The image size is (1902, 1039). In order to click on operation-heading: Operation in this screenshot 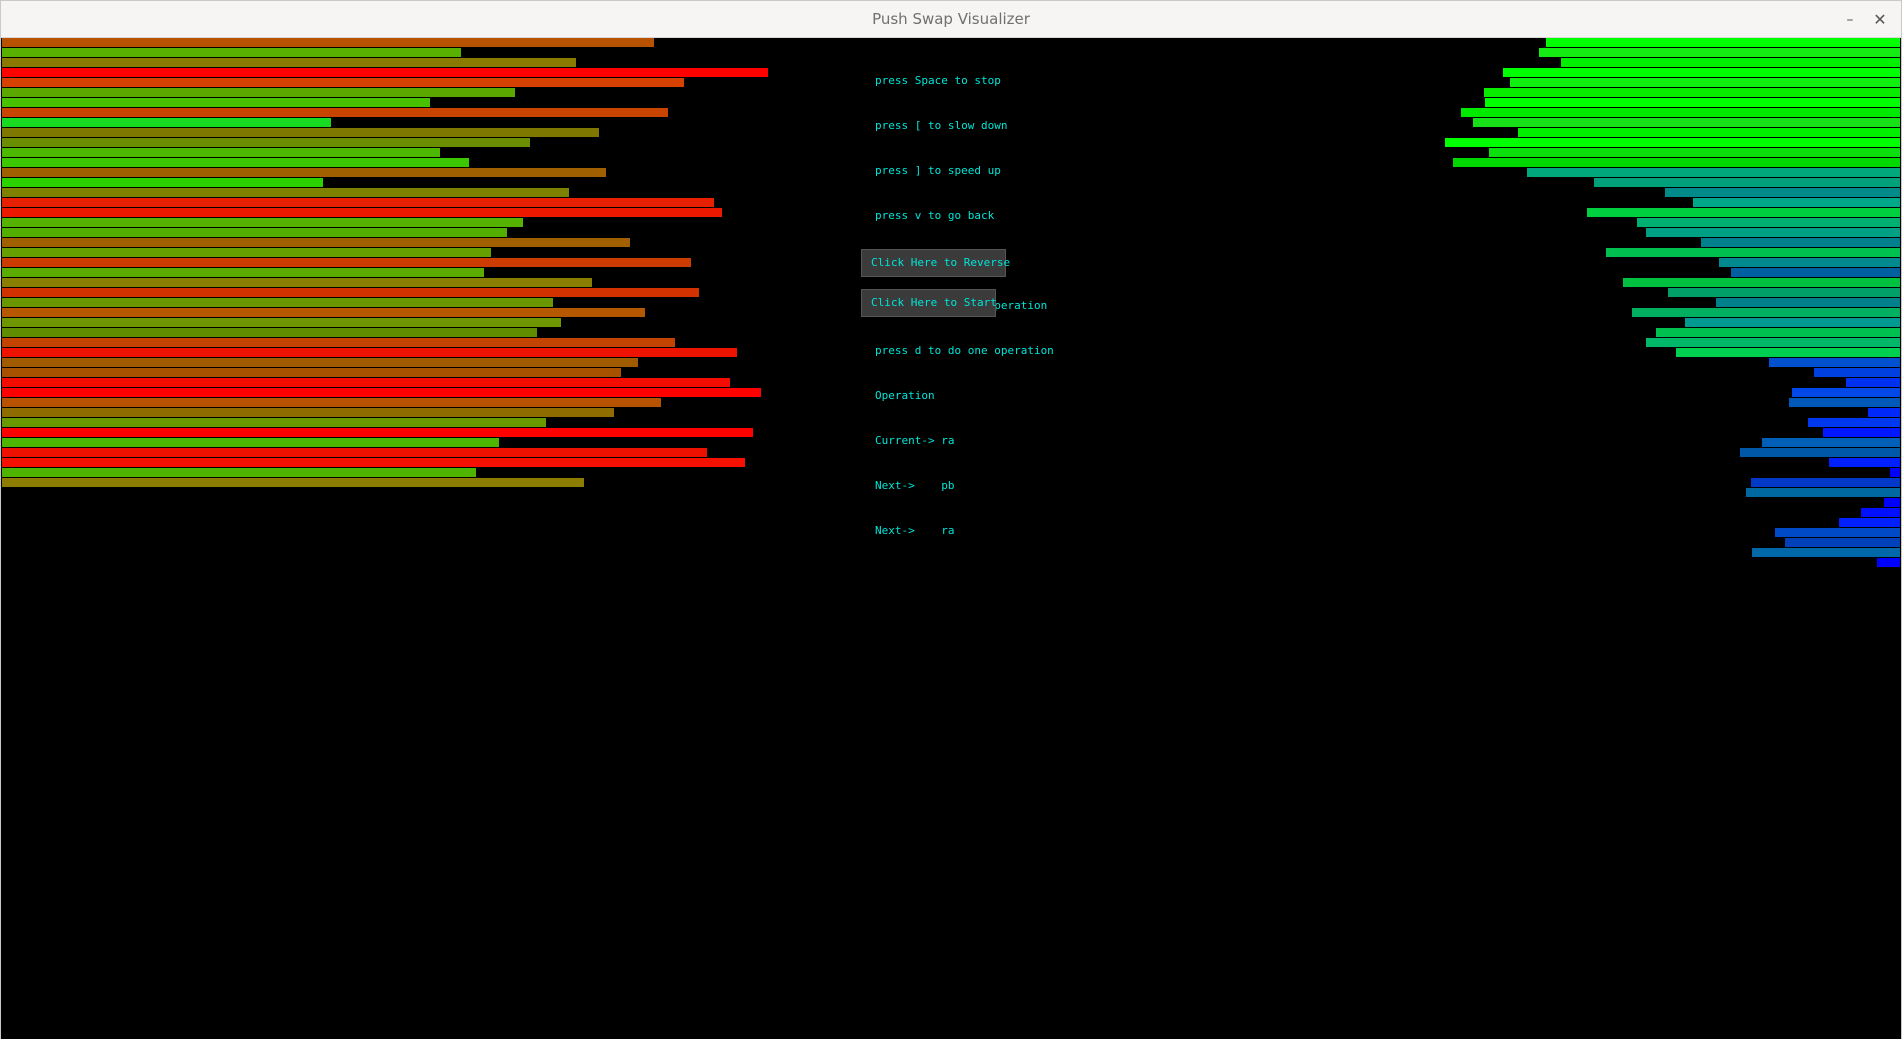, I will do `click(905, 395)`.